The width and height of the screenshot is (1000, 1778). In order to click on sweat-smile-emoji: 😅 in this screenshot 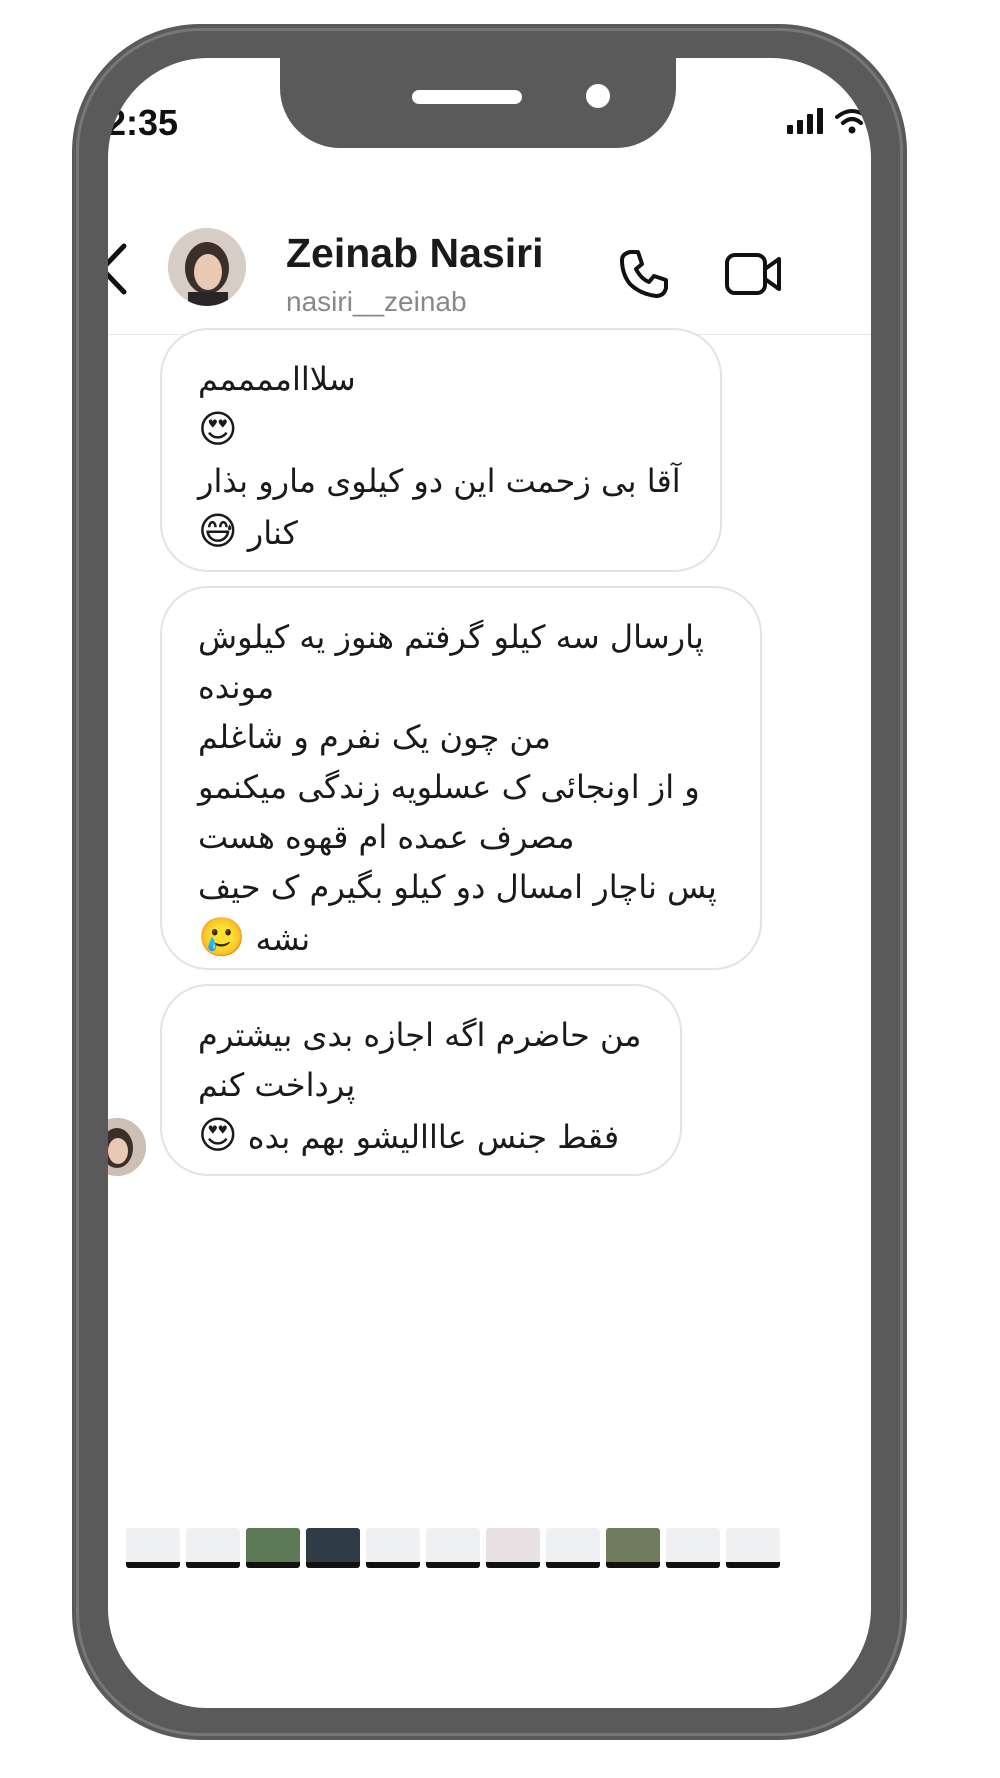, I will do `click(218, 531)`.